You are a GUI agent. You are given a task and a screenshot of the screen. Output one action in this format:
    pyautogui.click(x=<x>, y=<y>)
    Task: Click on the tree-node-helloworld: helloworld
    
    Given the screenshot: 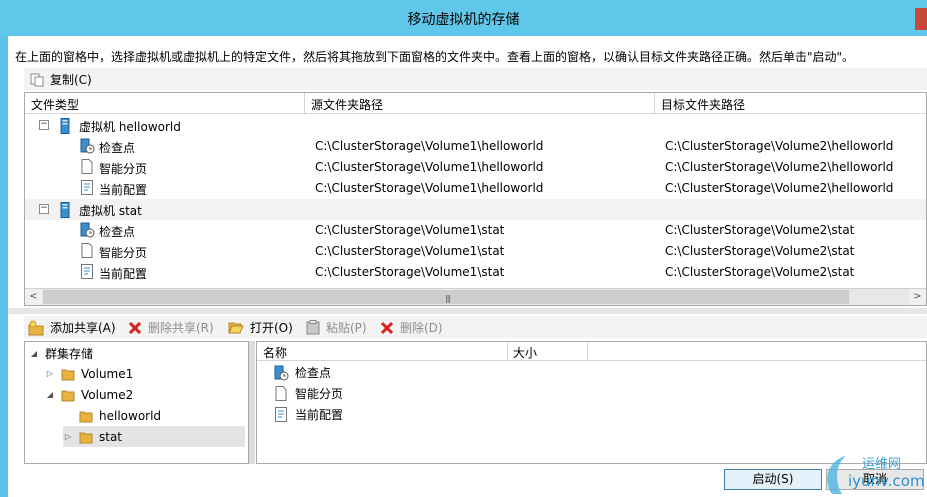 What is the action you would take?
    pyautogui.click(x=112, y=415)
    